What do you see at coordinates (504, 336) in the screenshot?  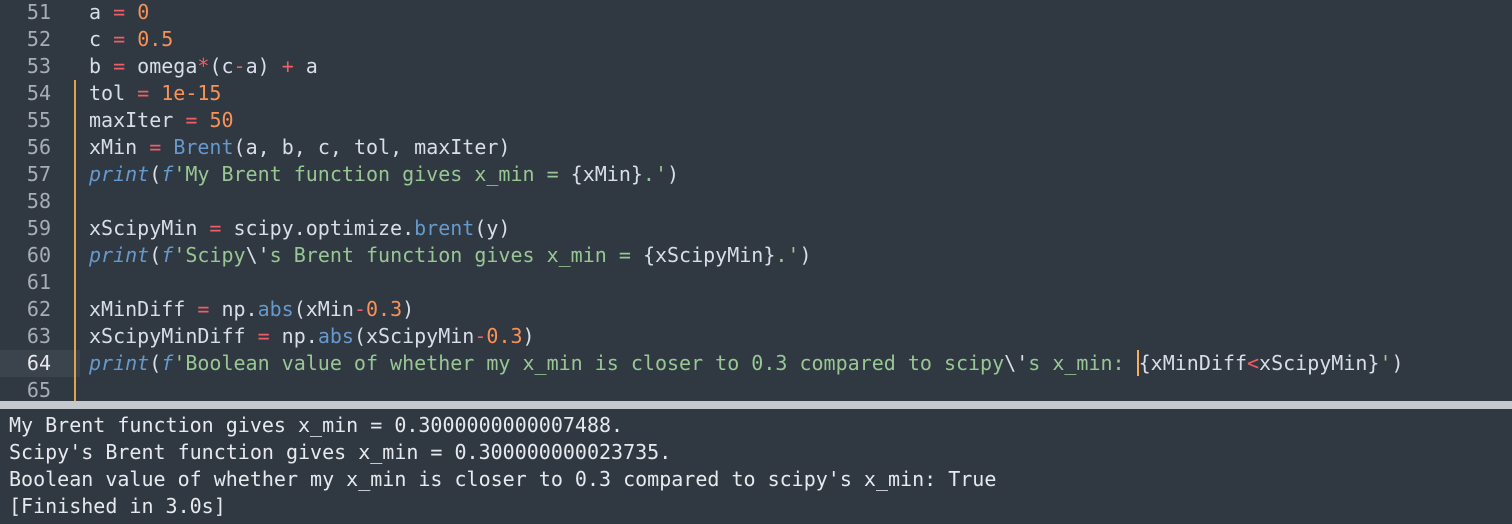 I see `code-token: 0.3` at bounding box center [504, 336].